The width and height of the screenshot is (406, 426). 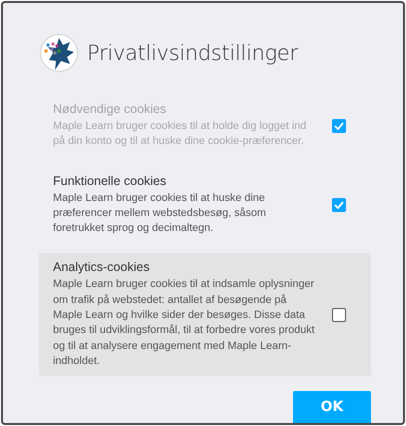 What do you see at coordinates (160, 213) in the screenshot?
I see `section-description: Maple Learn bruger cookies til at huske dine præferencer mellem webstedsbesøg, såsom foretrukket sprog og decimaltegn.` at bounding box center [160, 213].